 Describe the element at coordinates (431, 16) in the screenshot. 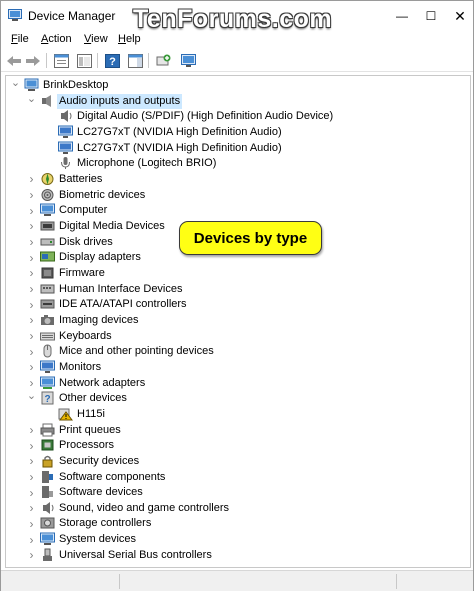

I see `maximize-button: ☐` at that location.